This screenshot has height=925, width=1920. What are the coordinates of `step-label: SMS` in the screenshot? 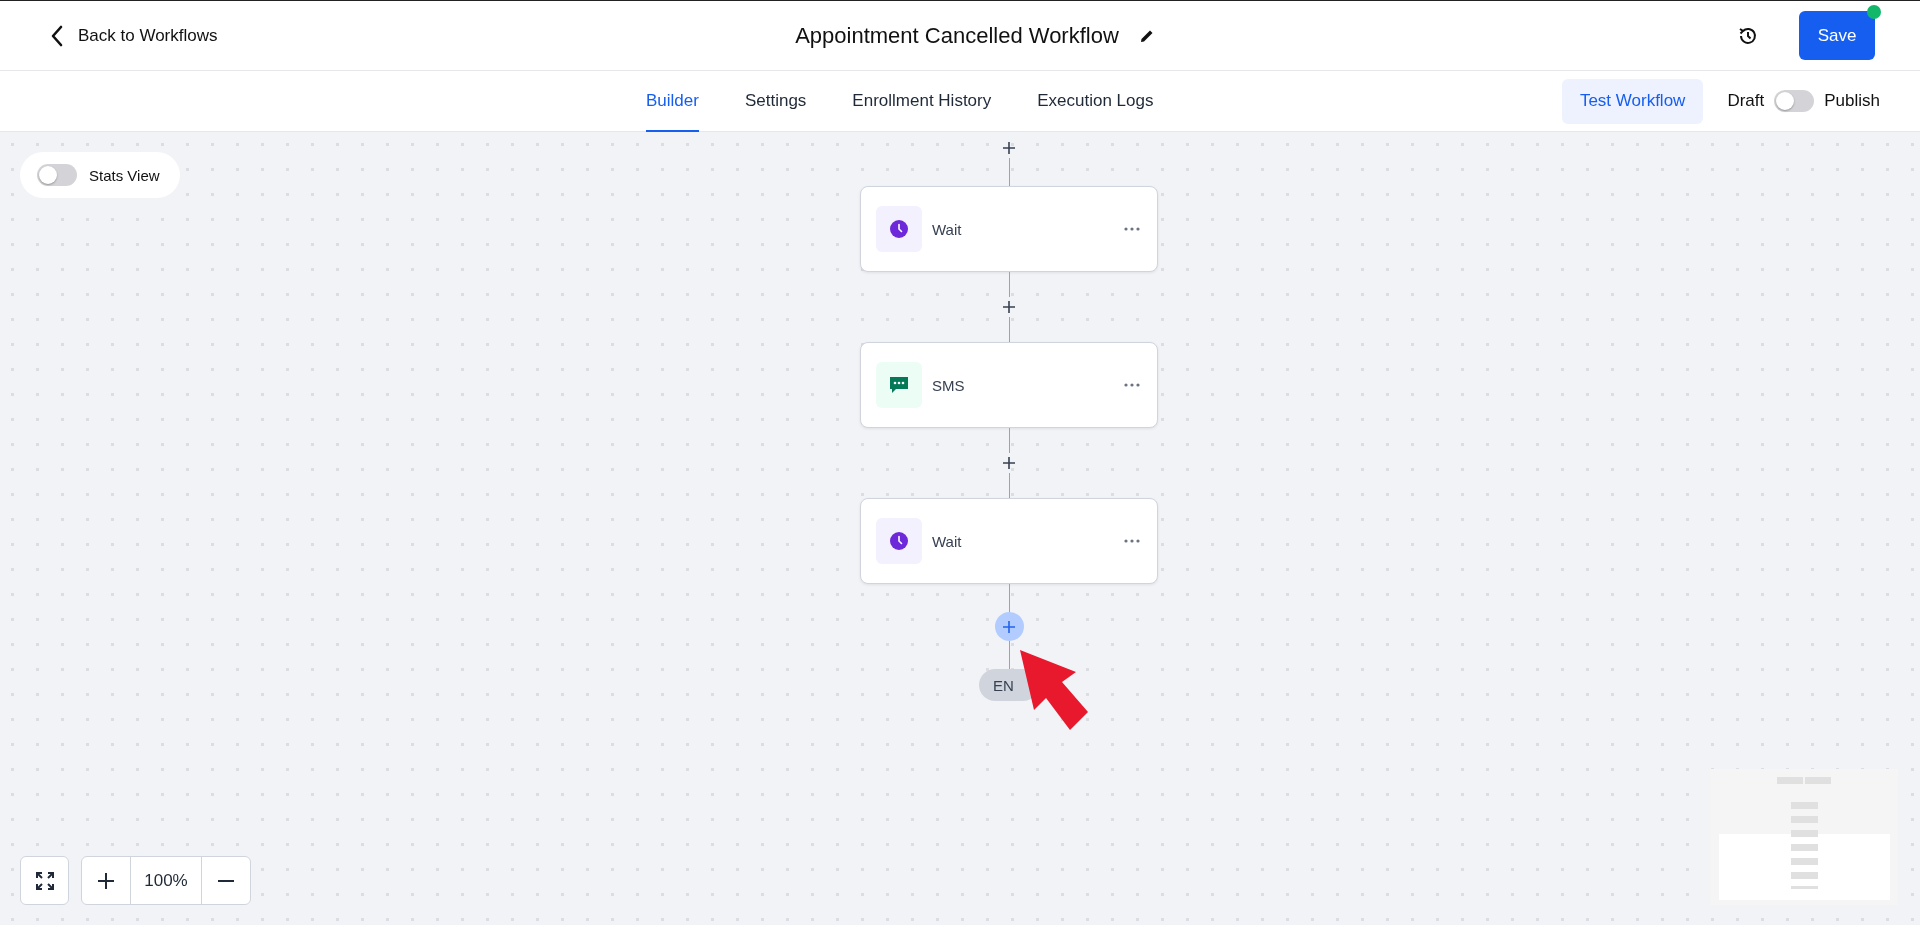 It's located at (948, 385).